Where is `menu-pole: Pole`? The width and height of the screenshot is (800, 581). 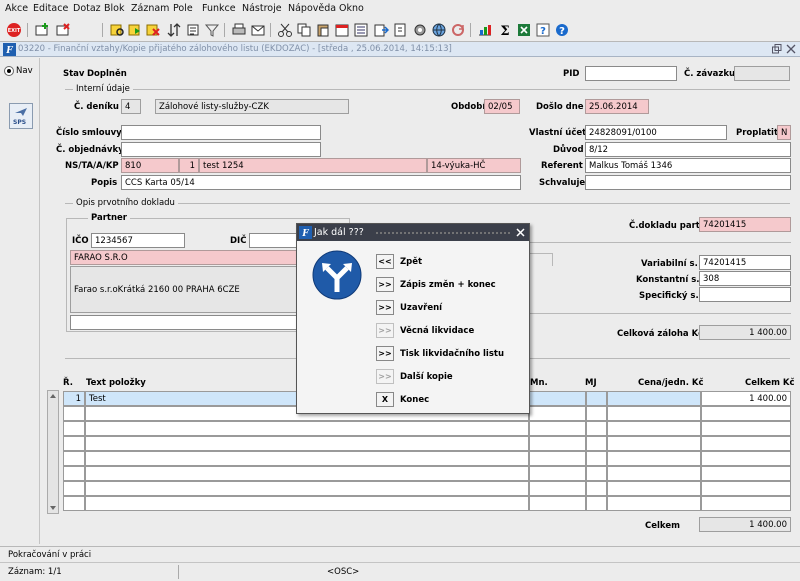
menu-pole: Pole is located at coordinates (183, 8).